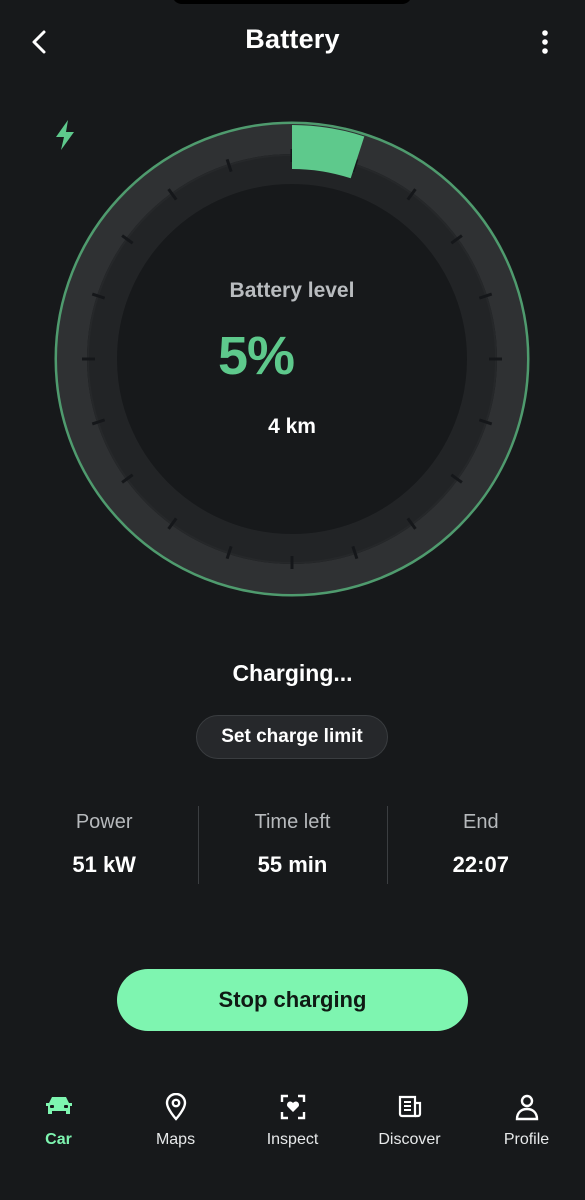  Describe the element at coordinates (256, 356) in the screenshot. I see `battery-percent: 5%` at that location.